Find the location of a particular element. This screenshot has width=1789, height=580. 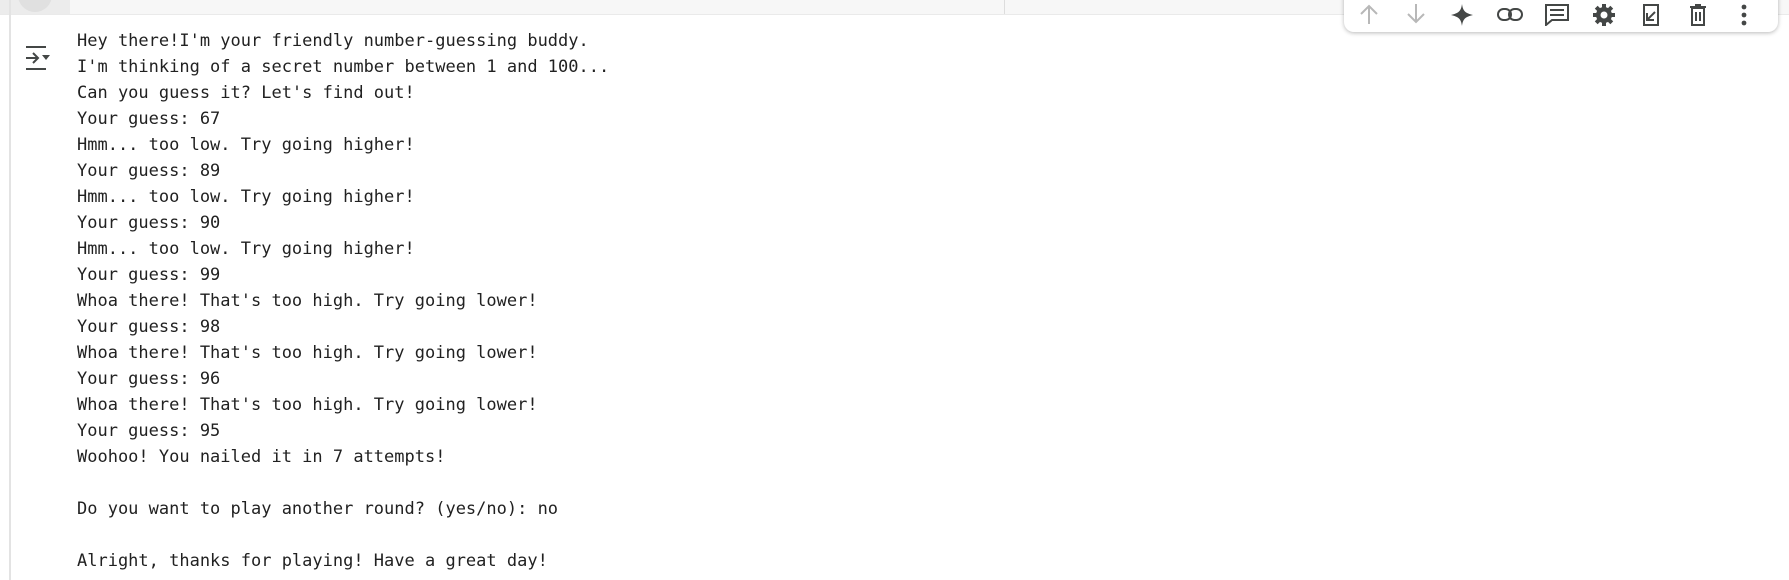

output-line: Your guess: 96 is located at coordinates (149, 379).